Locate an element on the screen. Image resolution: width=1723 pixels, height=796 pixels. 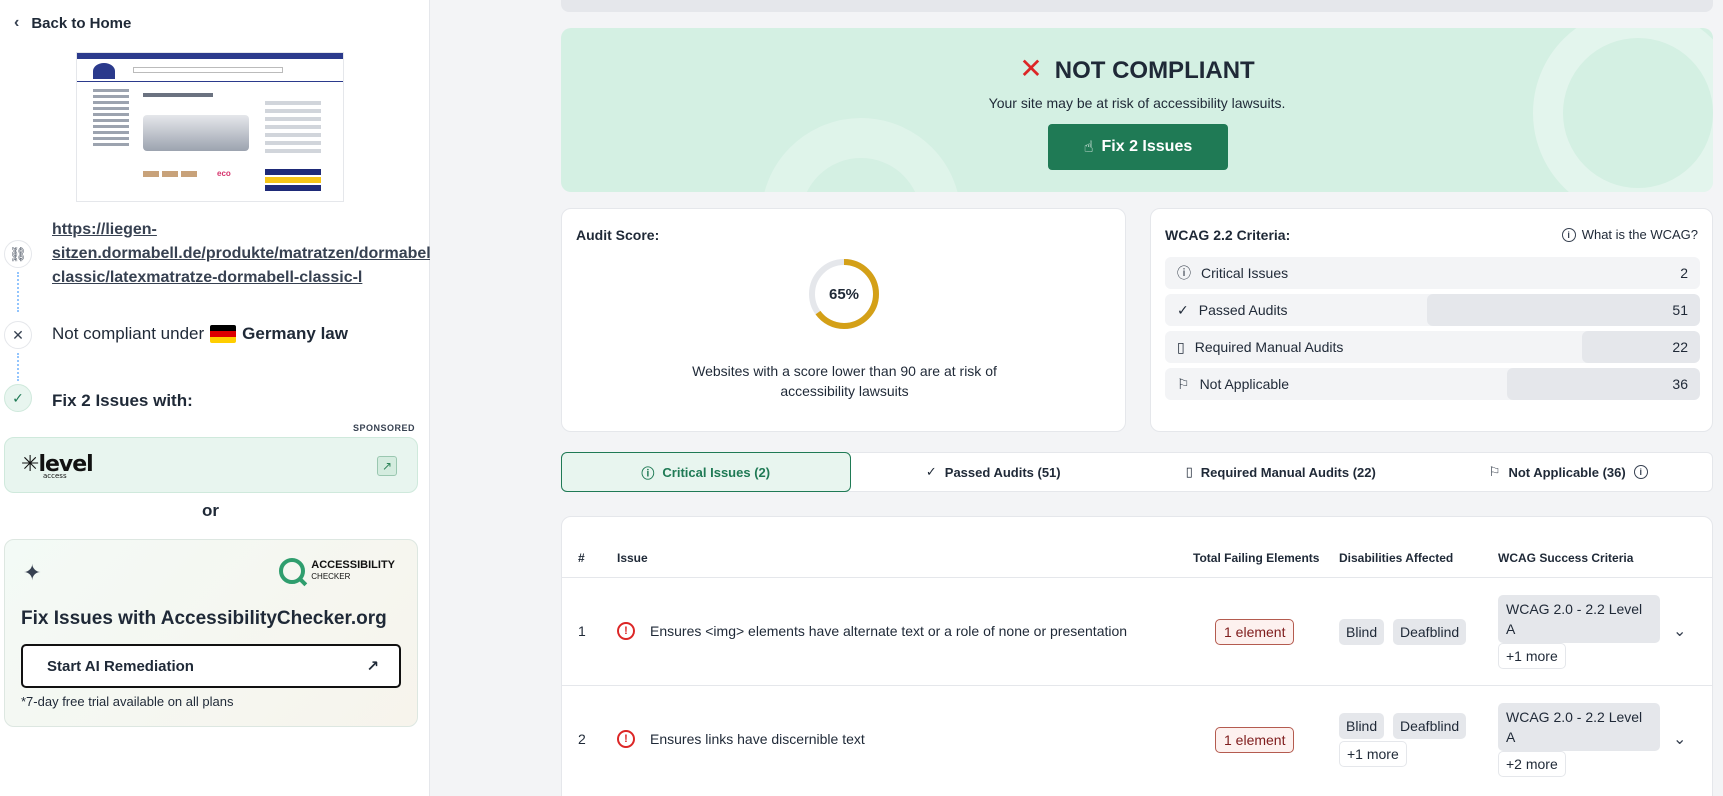
header-wcag-criteria: WCAG Success Criteria is located at coordinates (1566, 558).